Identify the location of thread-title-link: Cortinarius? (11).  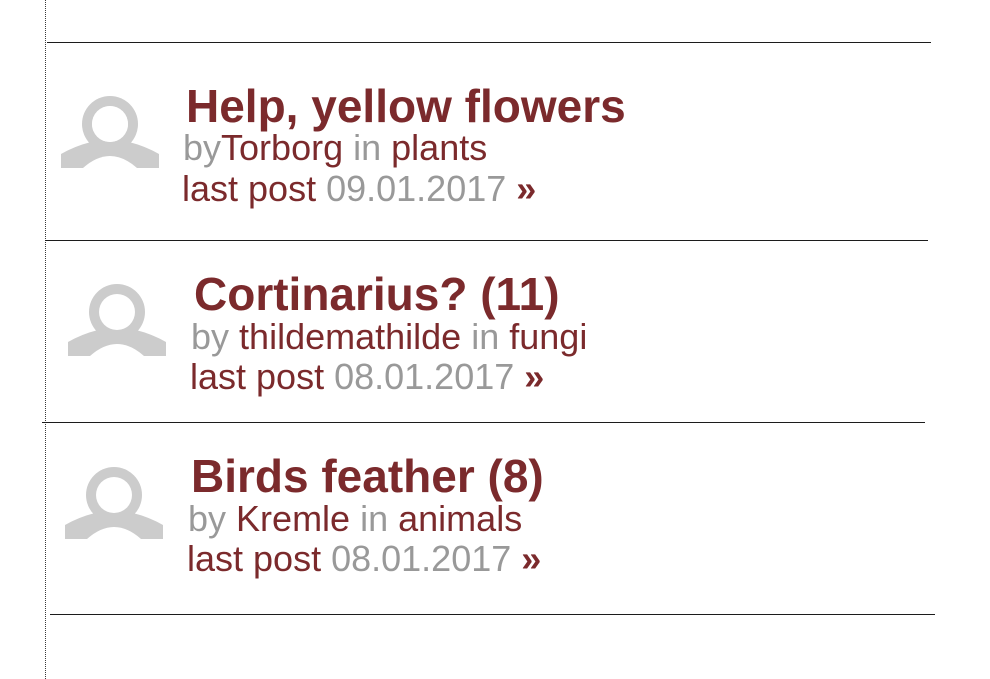
(377, 294).